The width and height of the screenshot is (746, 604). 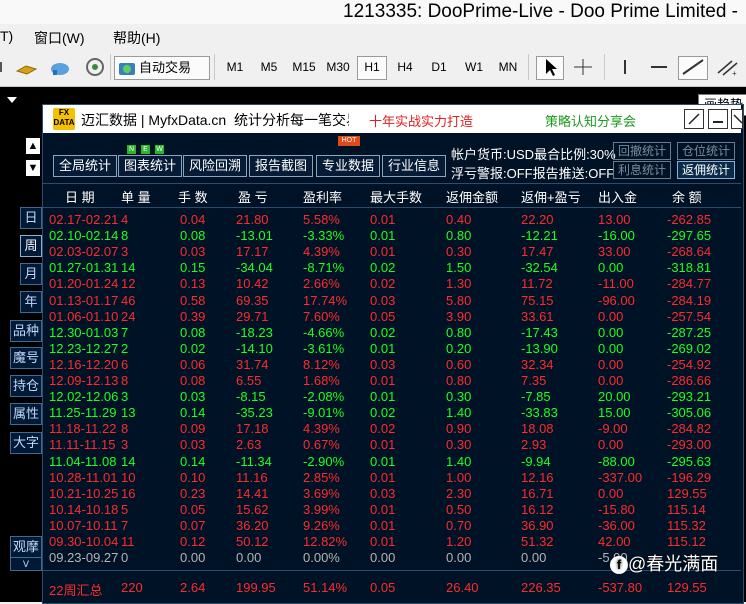 What do you see at coordinates (84, 332) in the screenshot?
I see `table-cell-date: 12.30-01.03` at bounding box center [84, 332].